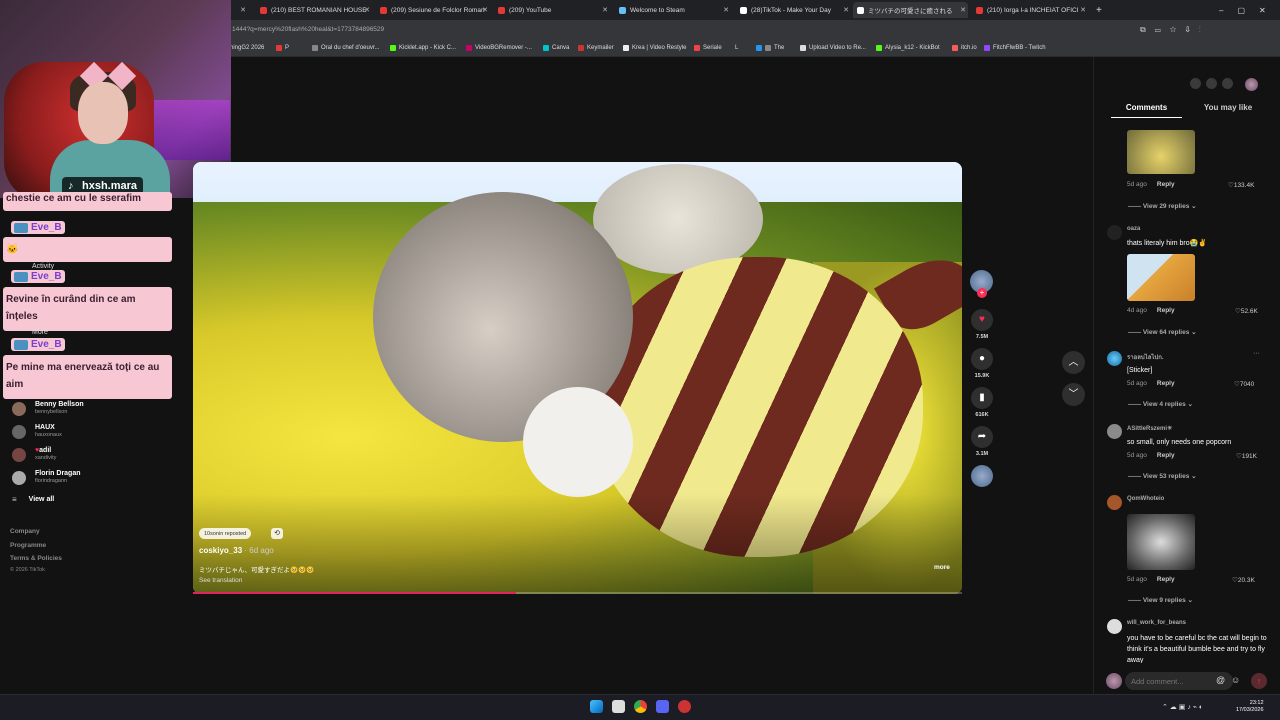 The height and width of the screenshot is (720, 1280). Describe the element at coordinates (1246, 456) in the screenshot. I see `comment-likes: ♡191K` at that location.